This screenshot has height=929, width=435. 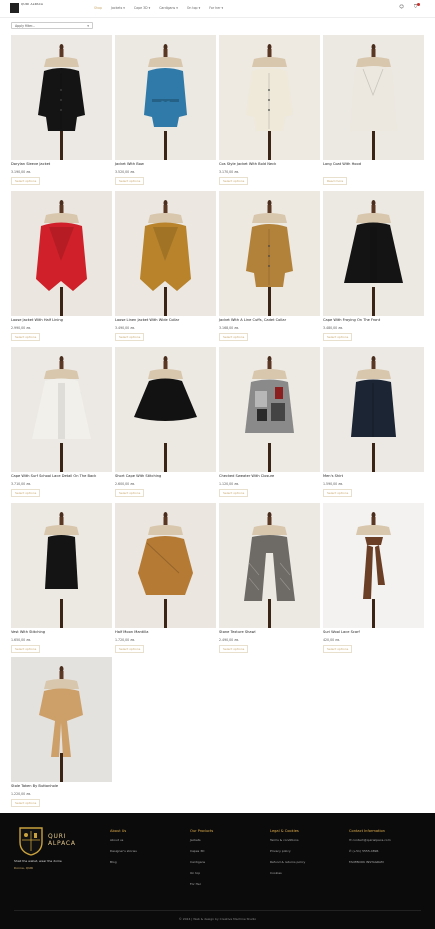 I want to click on user-icon: ☺, so click(x=401, y=7).